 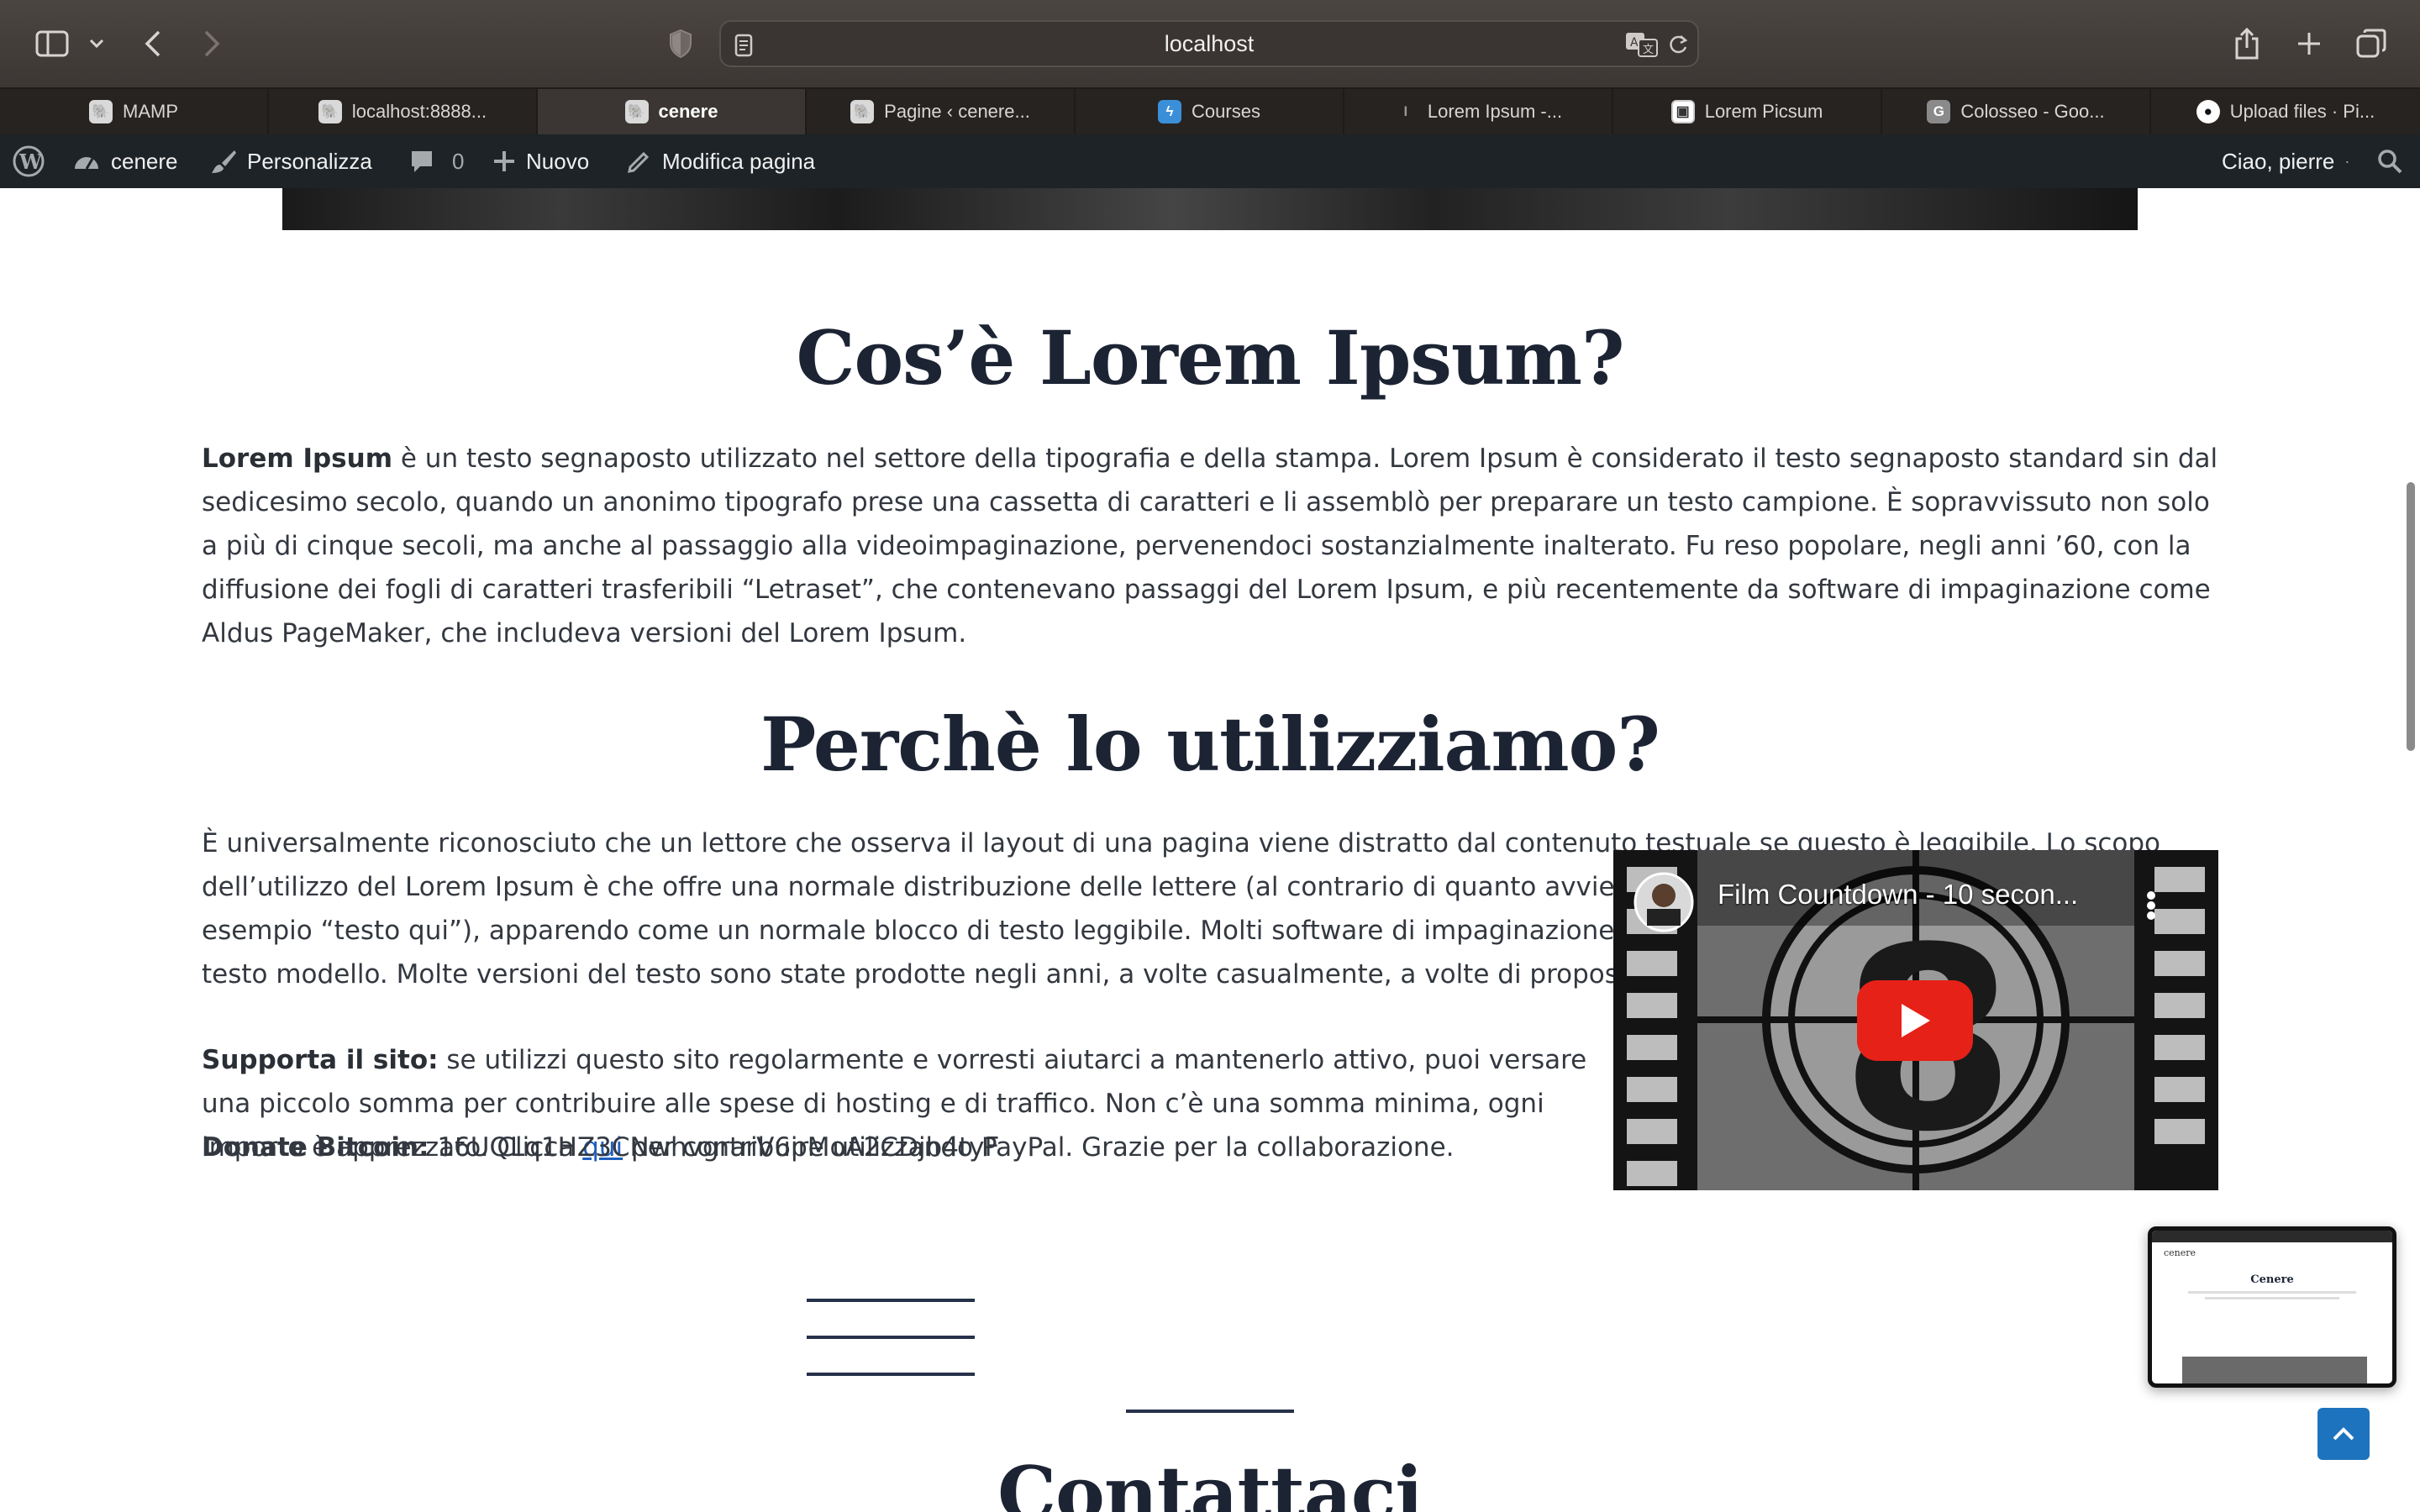 I want to click on chevron-down-icon, so click(x=96, y=43).